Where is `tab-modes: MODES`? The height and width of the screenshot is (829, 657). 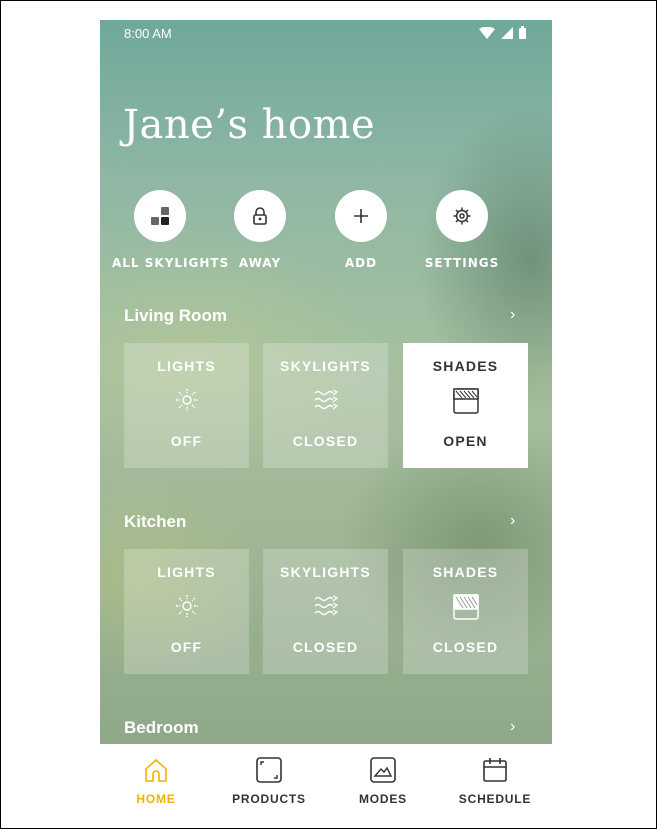
tab-modes: MODES is located at coordinates (383, 781).